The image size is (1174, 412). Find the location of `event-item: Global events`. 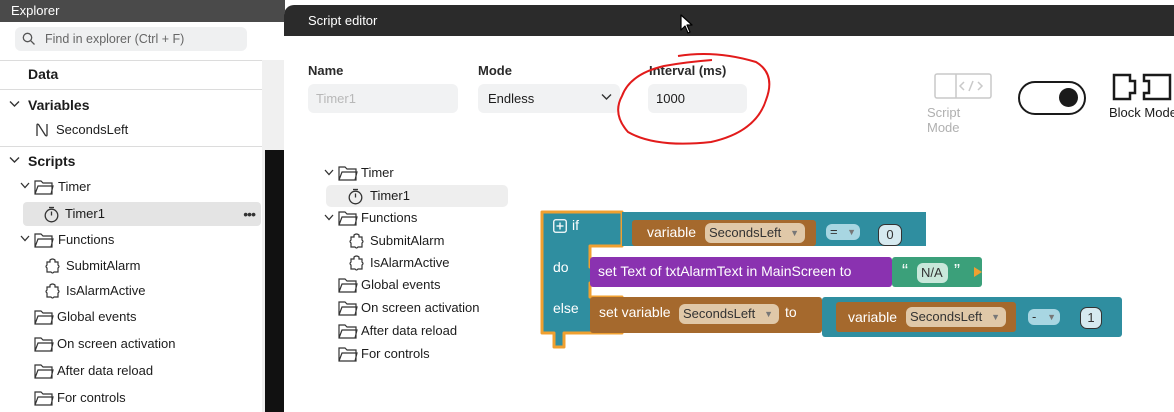

event-item: Global events is located at coordinates (131, 317).